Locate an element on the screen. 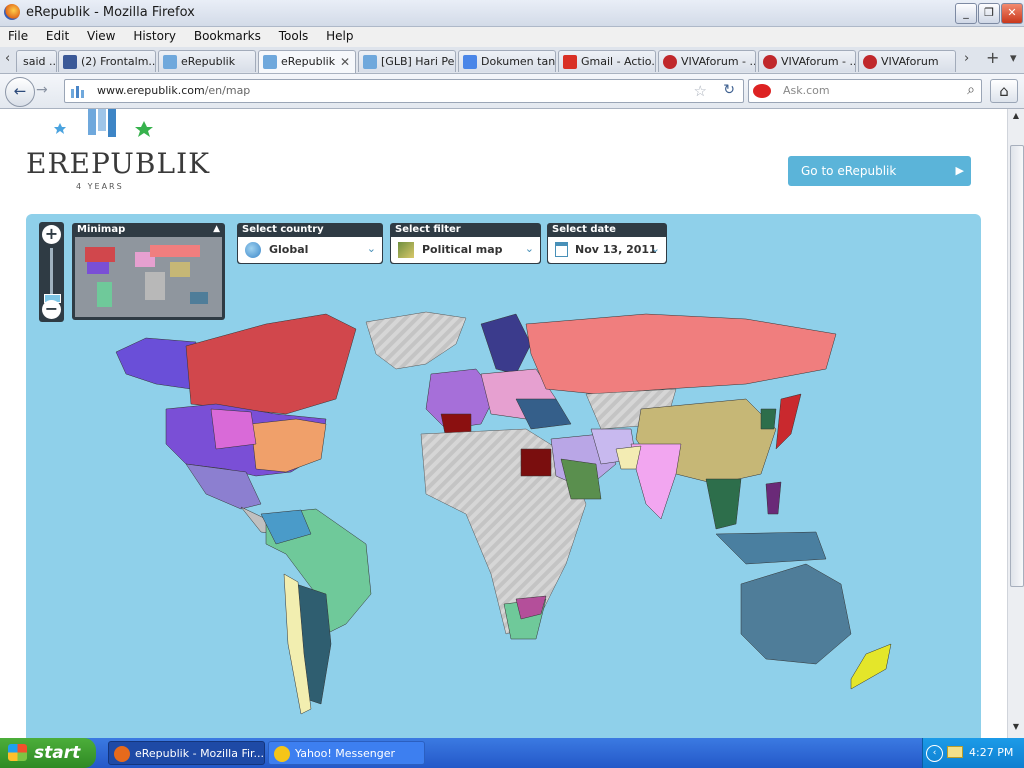  minimize-button: _ is located at coordinates (966, 13).